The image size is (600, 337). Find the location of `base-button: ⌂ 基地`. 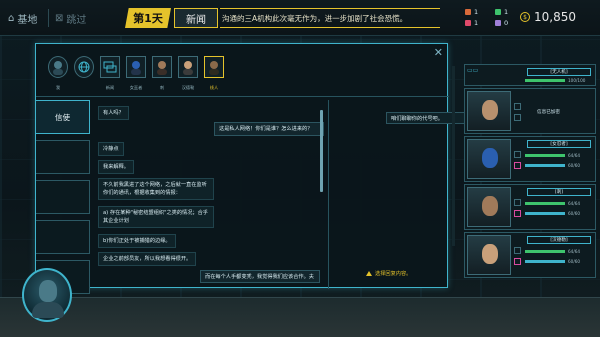

base-button: ⌂ 基地 is located at coordinates (22, 18).